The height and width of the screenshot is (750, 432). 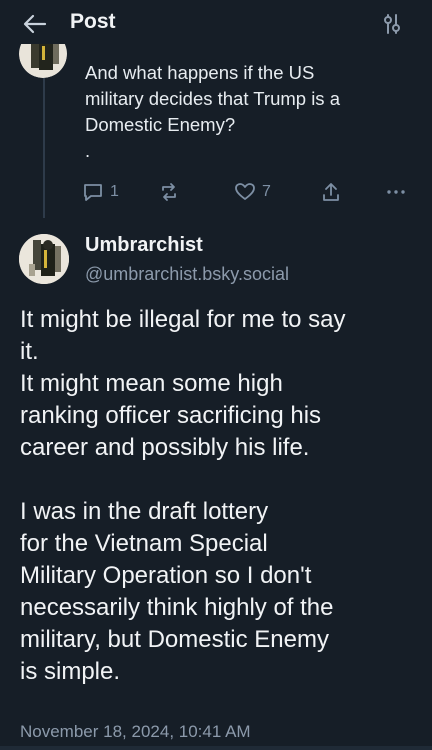 I want to click on post-text-line: Military Operation so I don't, so click(x=166, y=575).